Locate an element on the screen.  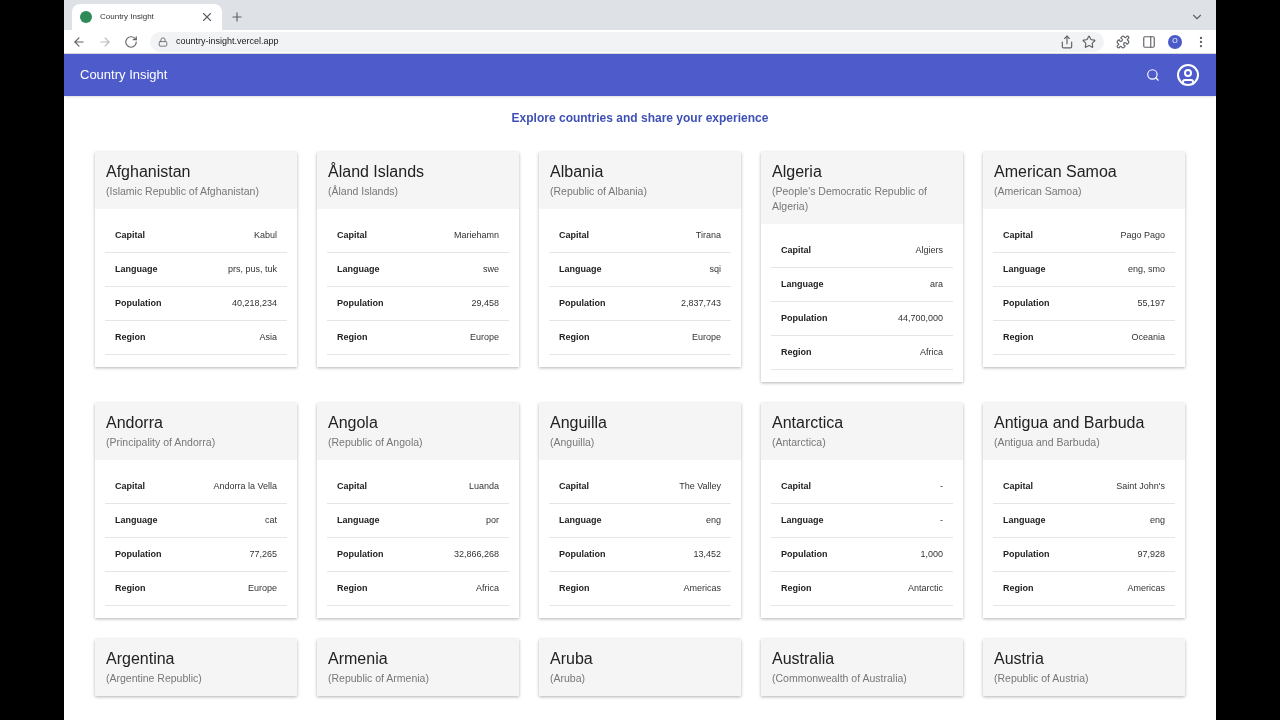
field-value: Asia is located at coordinates (268, 337).